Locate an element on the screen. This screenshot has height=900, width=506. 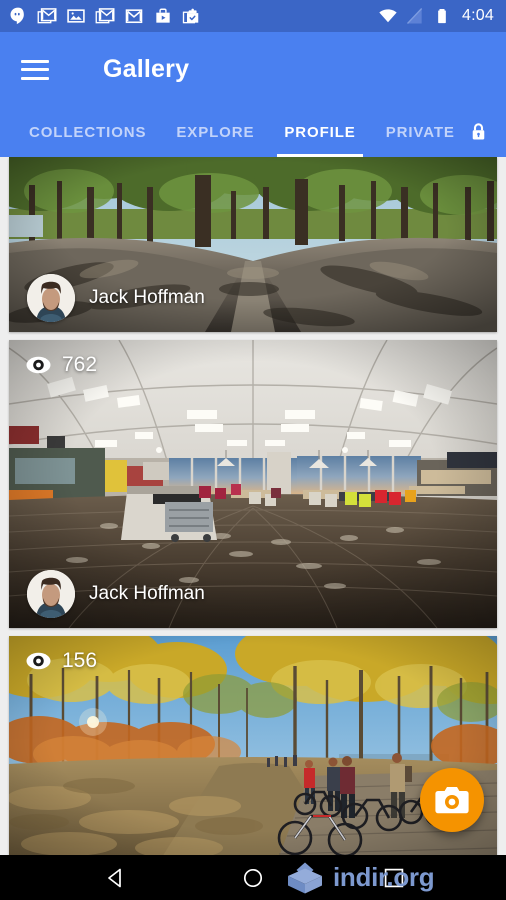
hamburger-menu-icon is located at coordinates (35, 69).